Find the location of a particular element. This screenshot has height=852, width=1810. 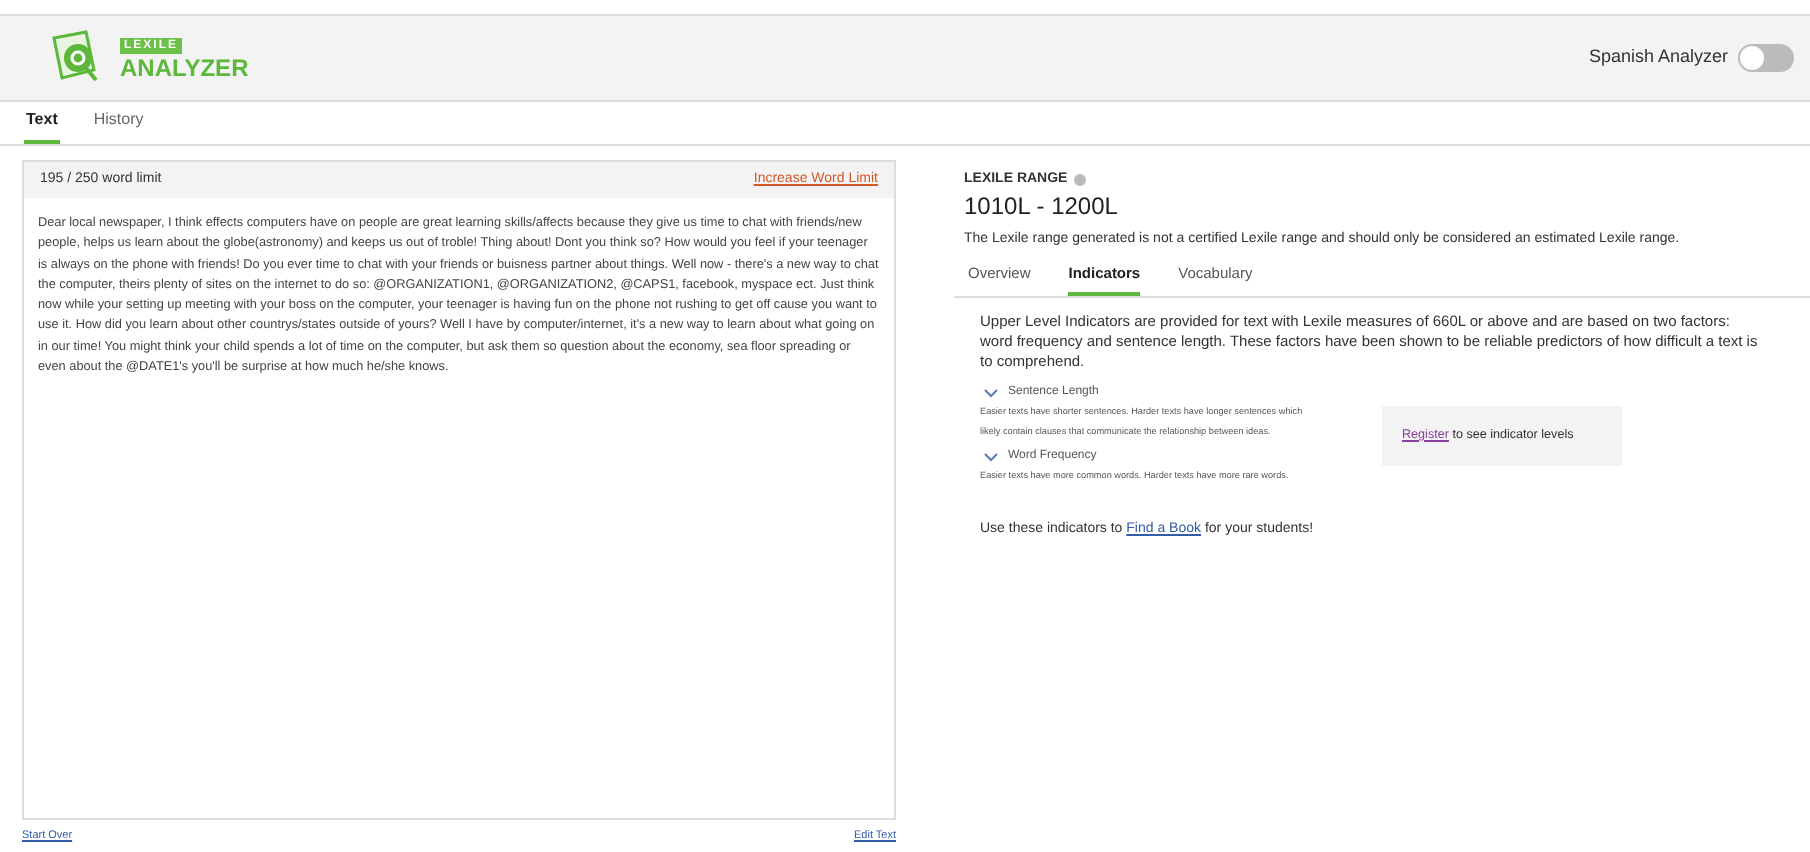

lexile-range: 1010L - 1200L is located at coordinates (1042, 205).